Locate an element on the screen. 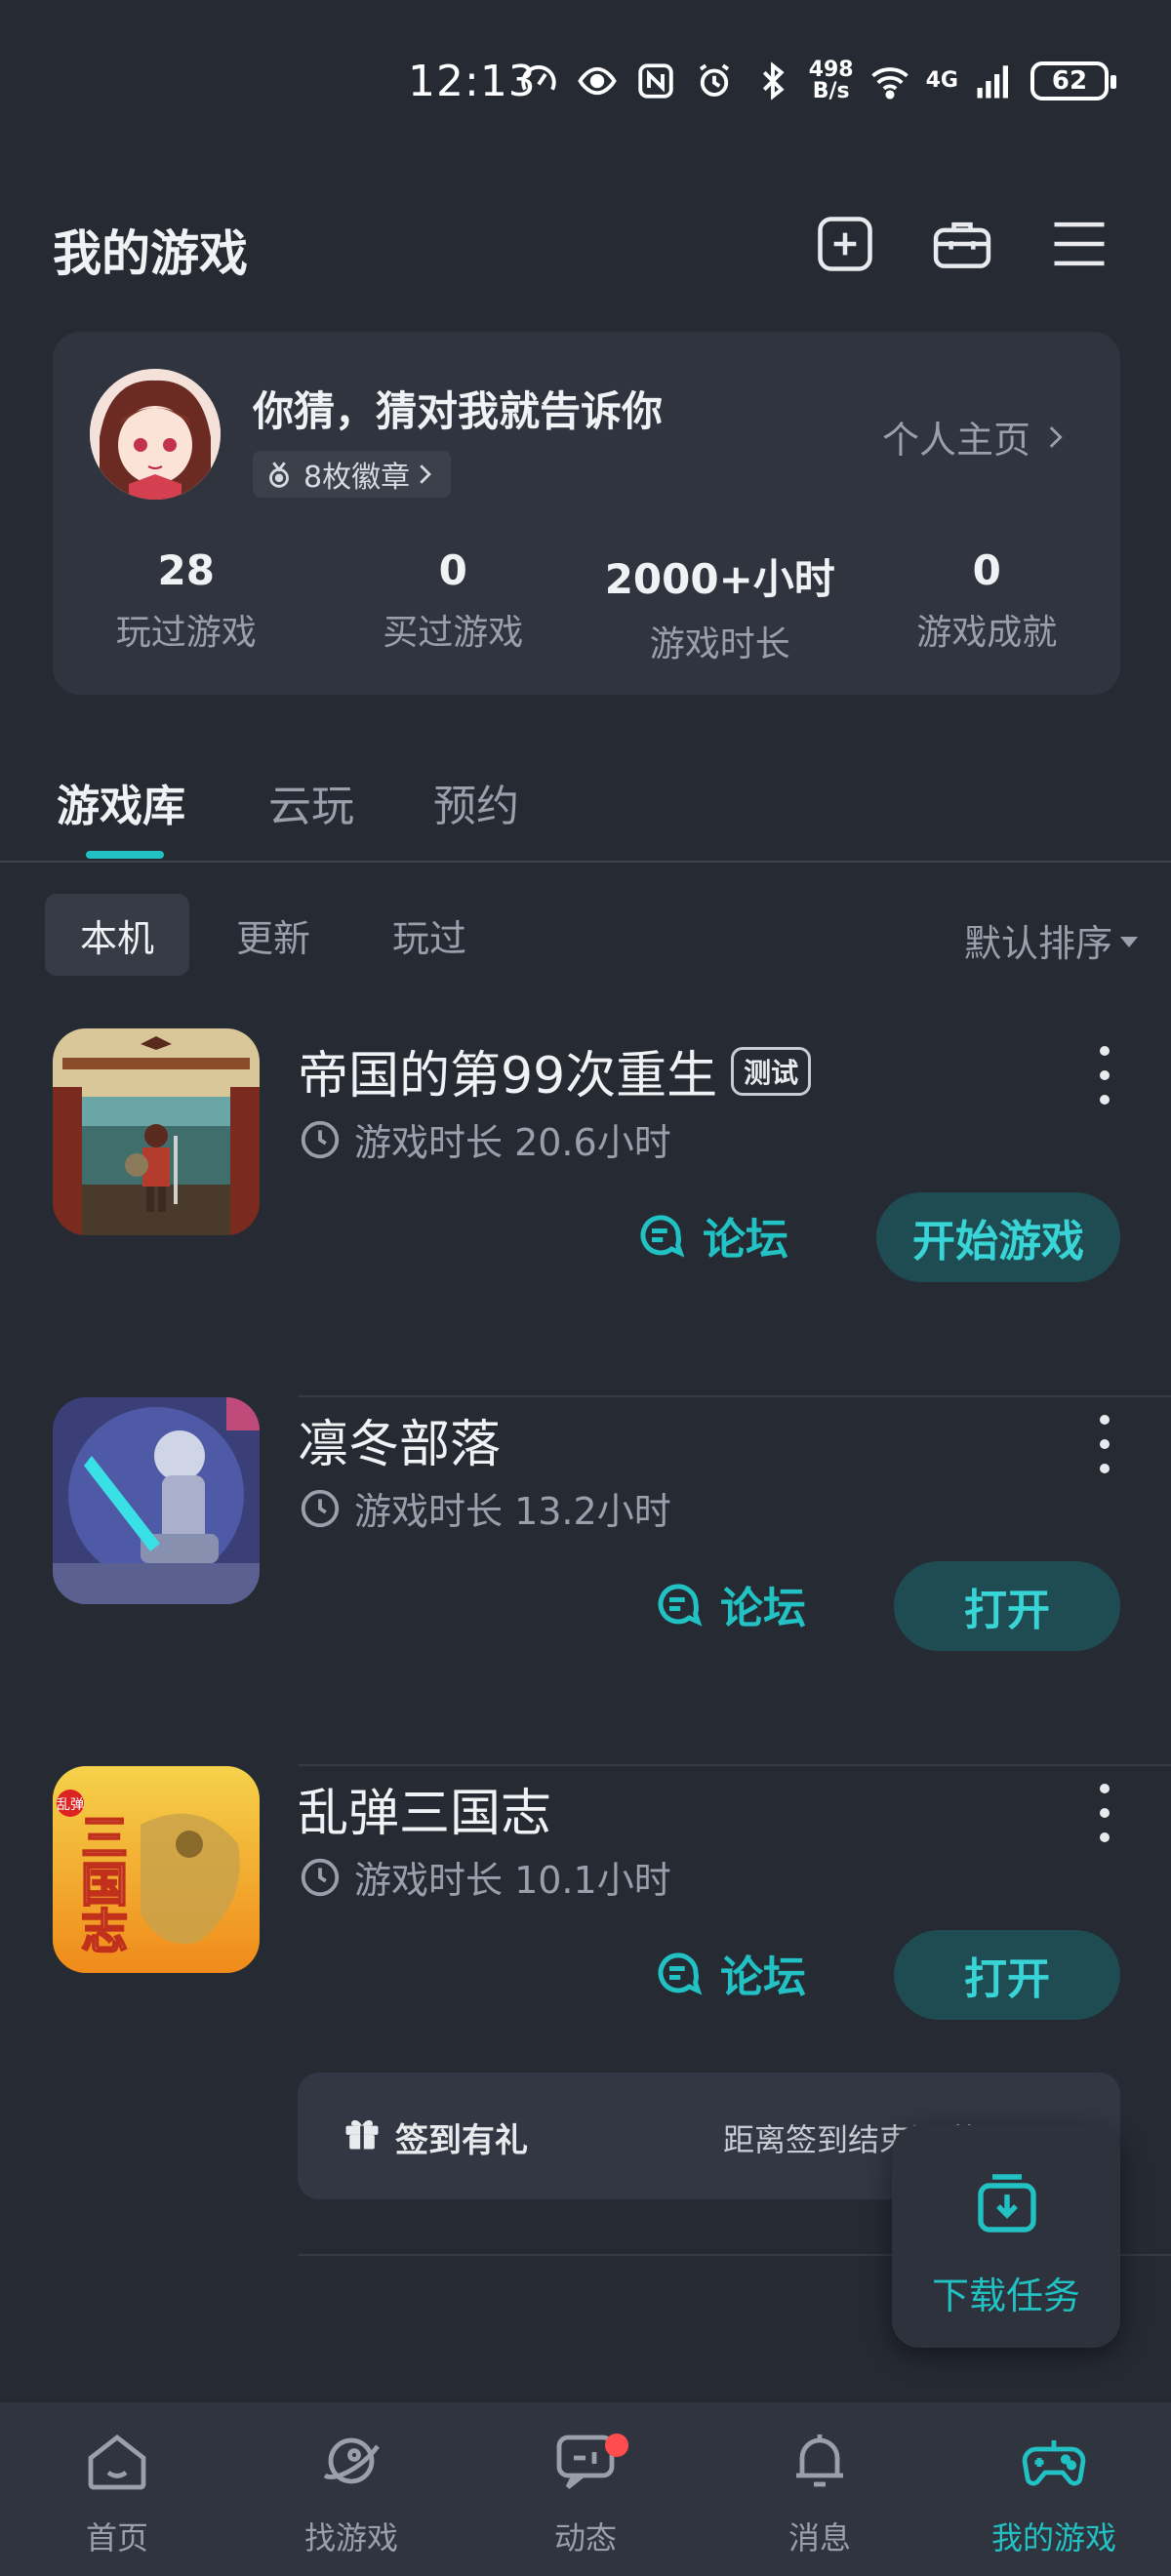  eye-icon is located at coordinates (597, 81).